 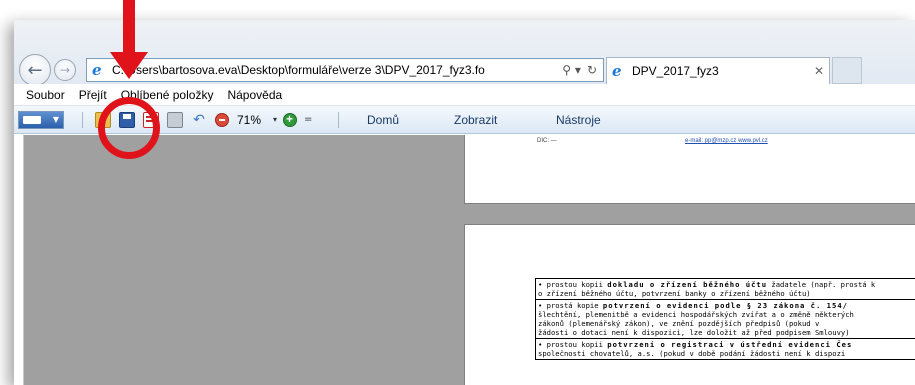 What do you see at coordinates (290, 119) in the screenshot?
I see `zoom-in-icon` at bounding box center [290, 119].